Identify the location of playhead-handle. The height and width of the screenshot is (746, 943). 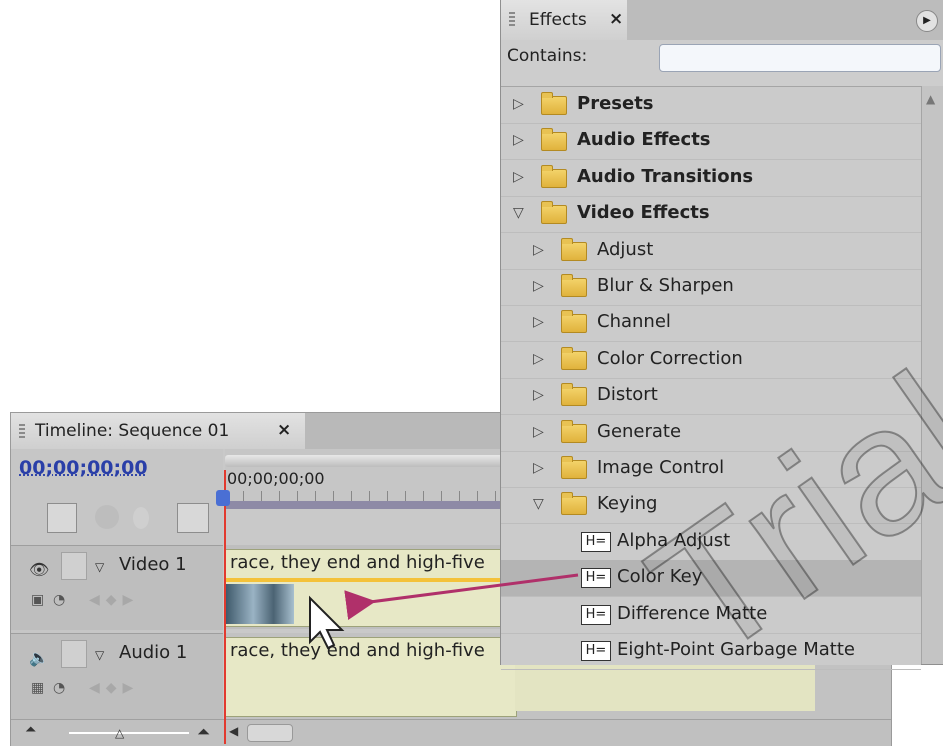
(223, 498).